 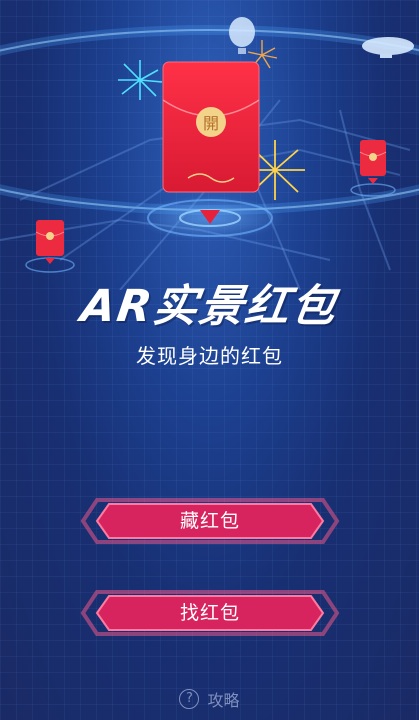 I want to click on find-red-packet-label: 找红包, so click(x=209, y=613).